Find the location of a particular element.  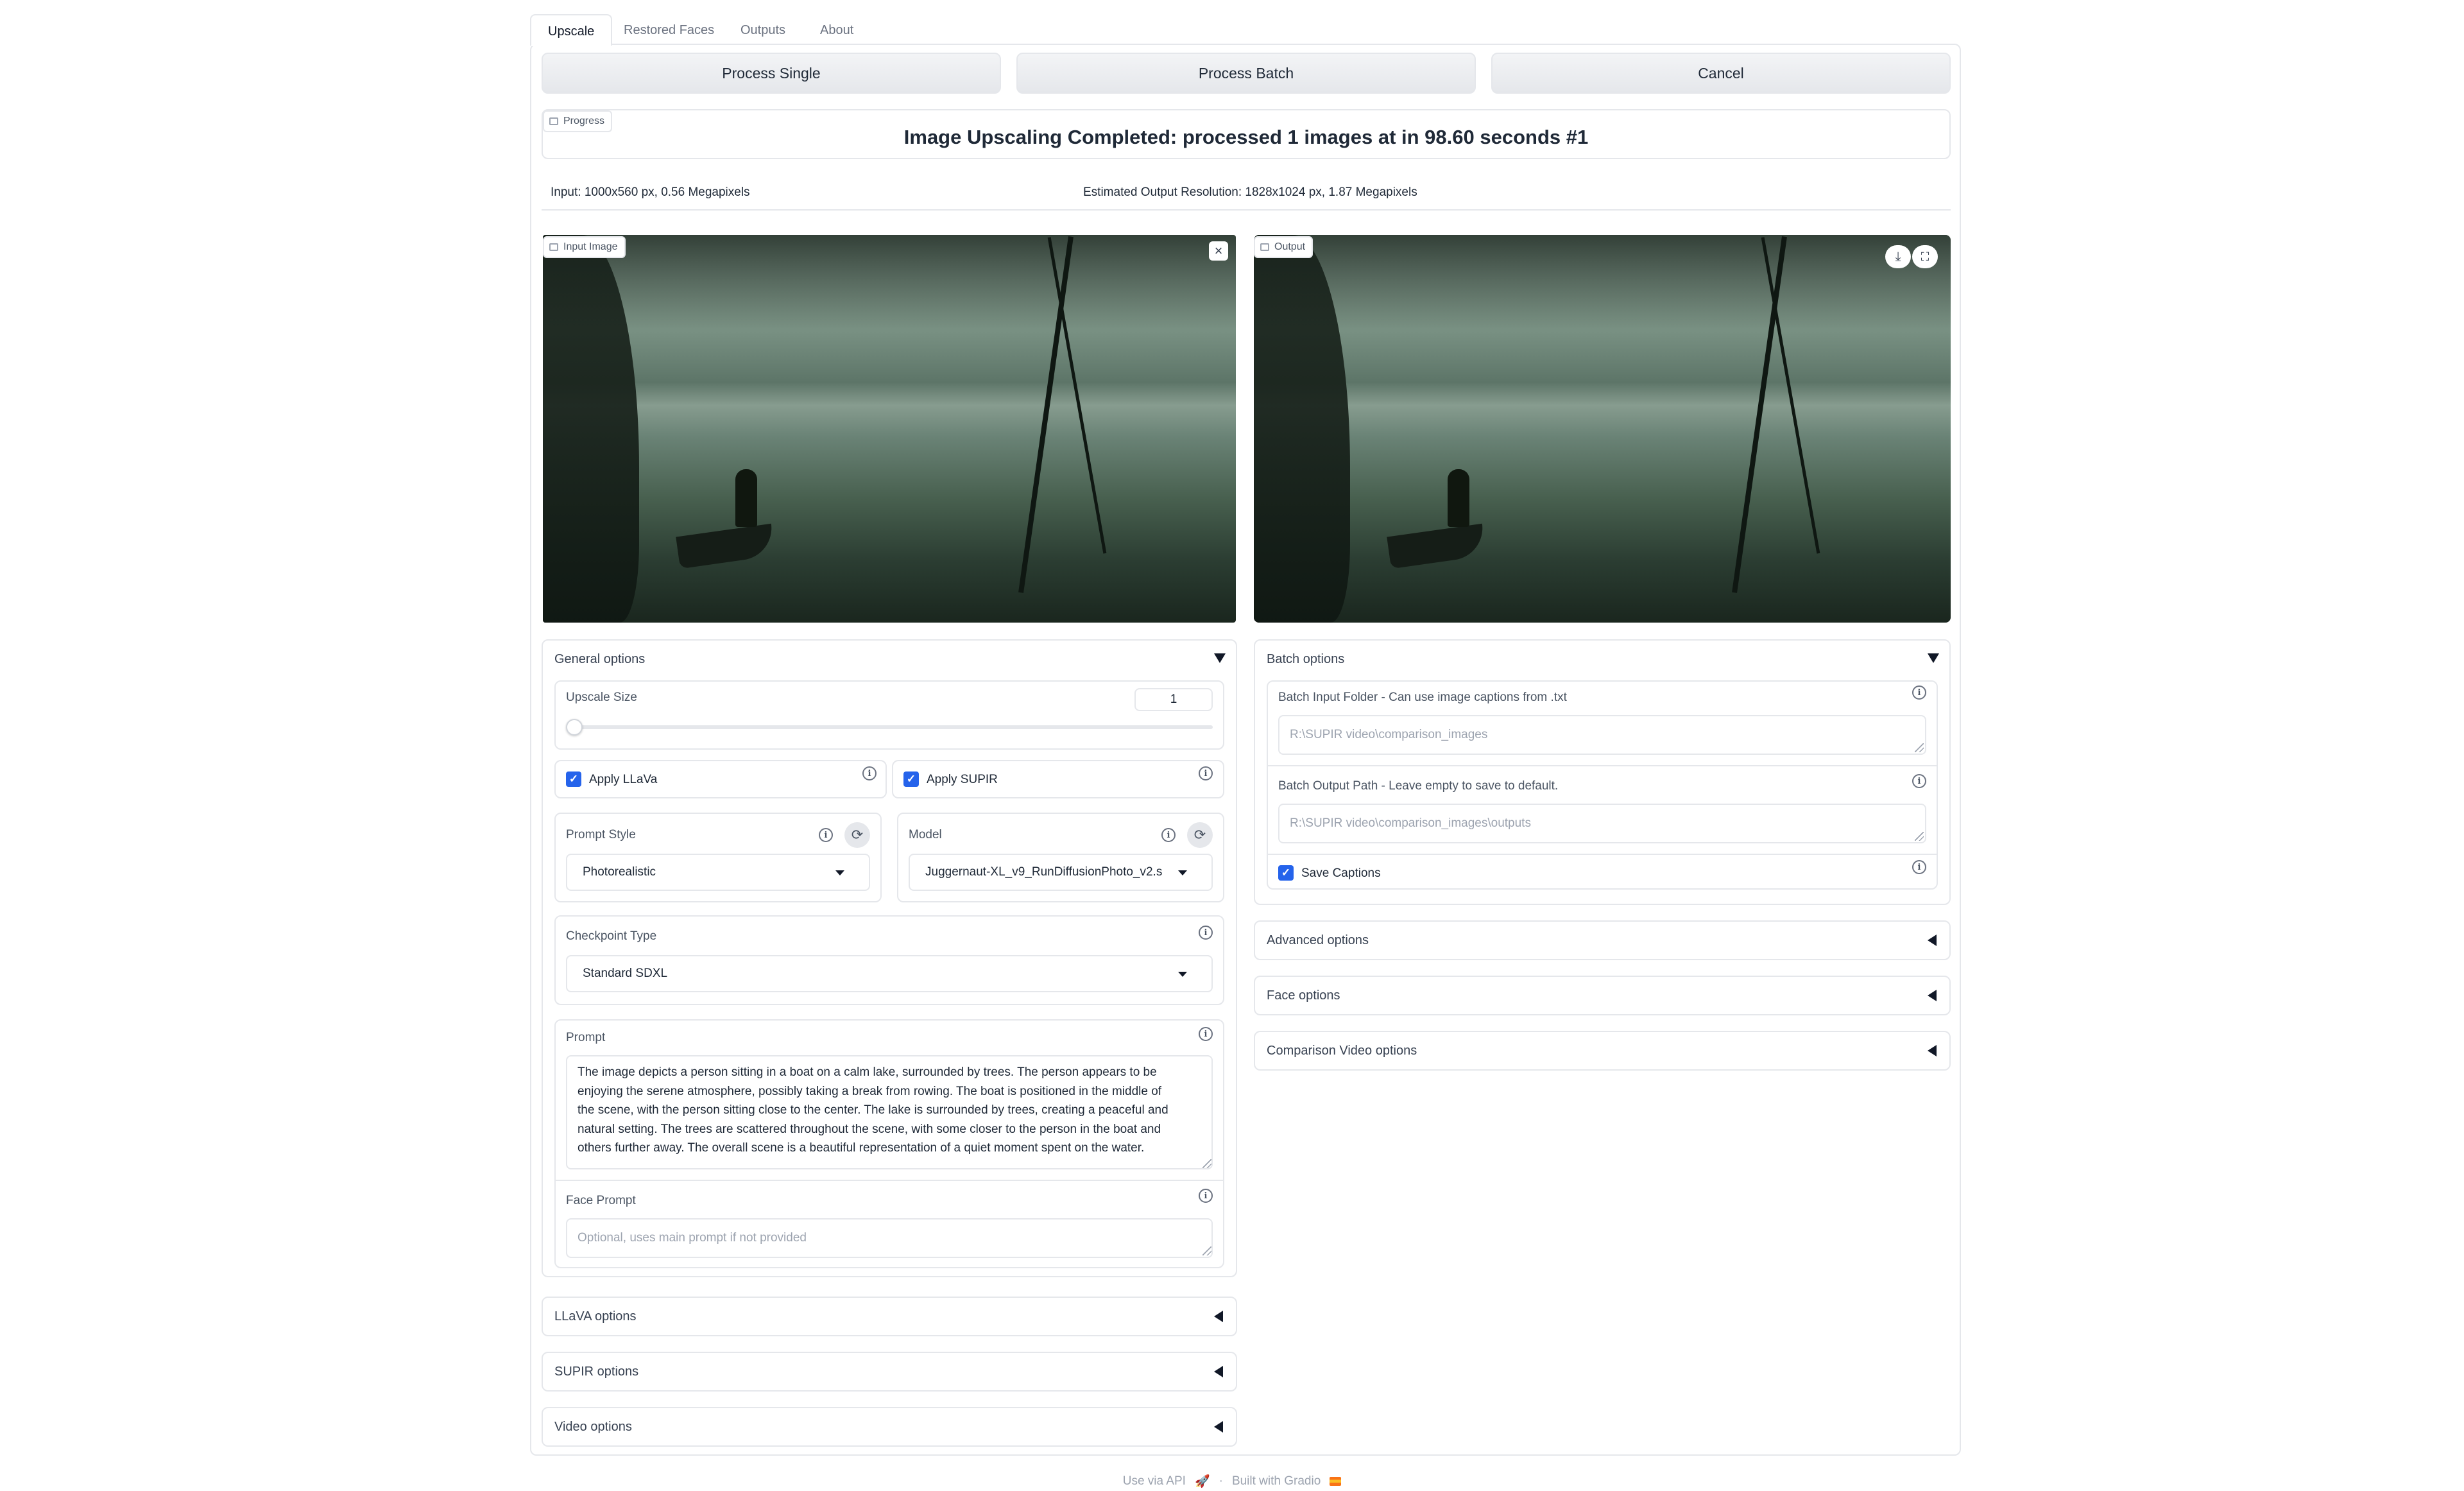

prompt-label: Prompt is located at coordinates (586, 1037).